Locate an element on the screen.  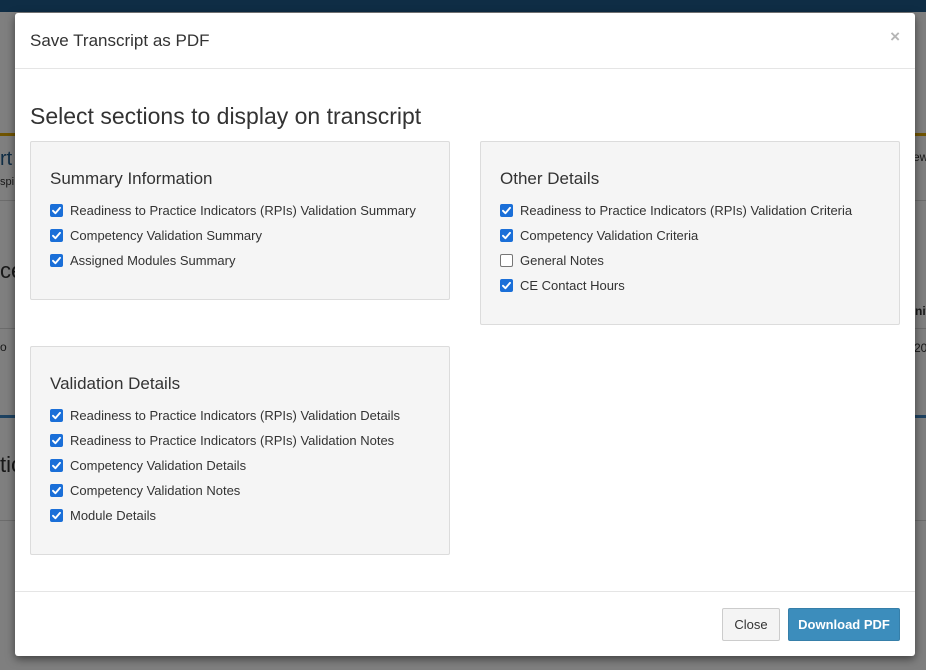
option-label: Competency Validation Summary is located at coordinates (166, 235).